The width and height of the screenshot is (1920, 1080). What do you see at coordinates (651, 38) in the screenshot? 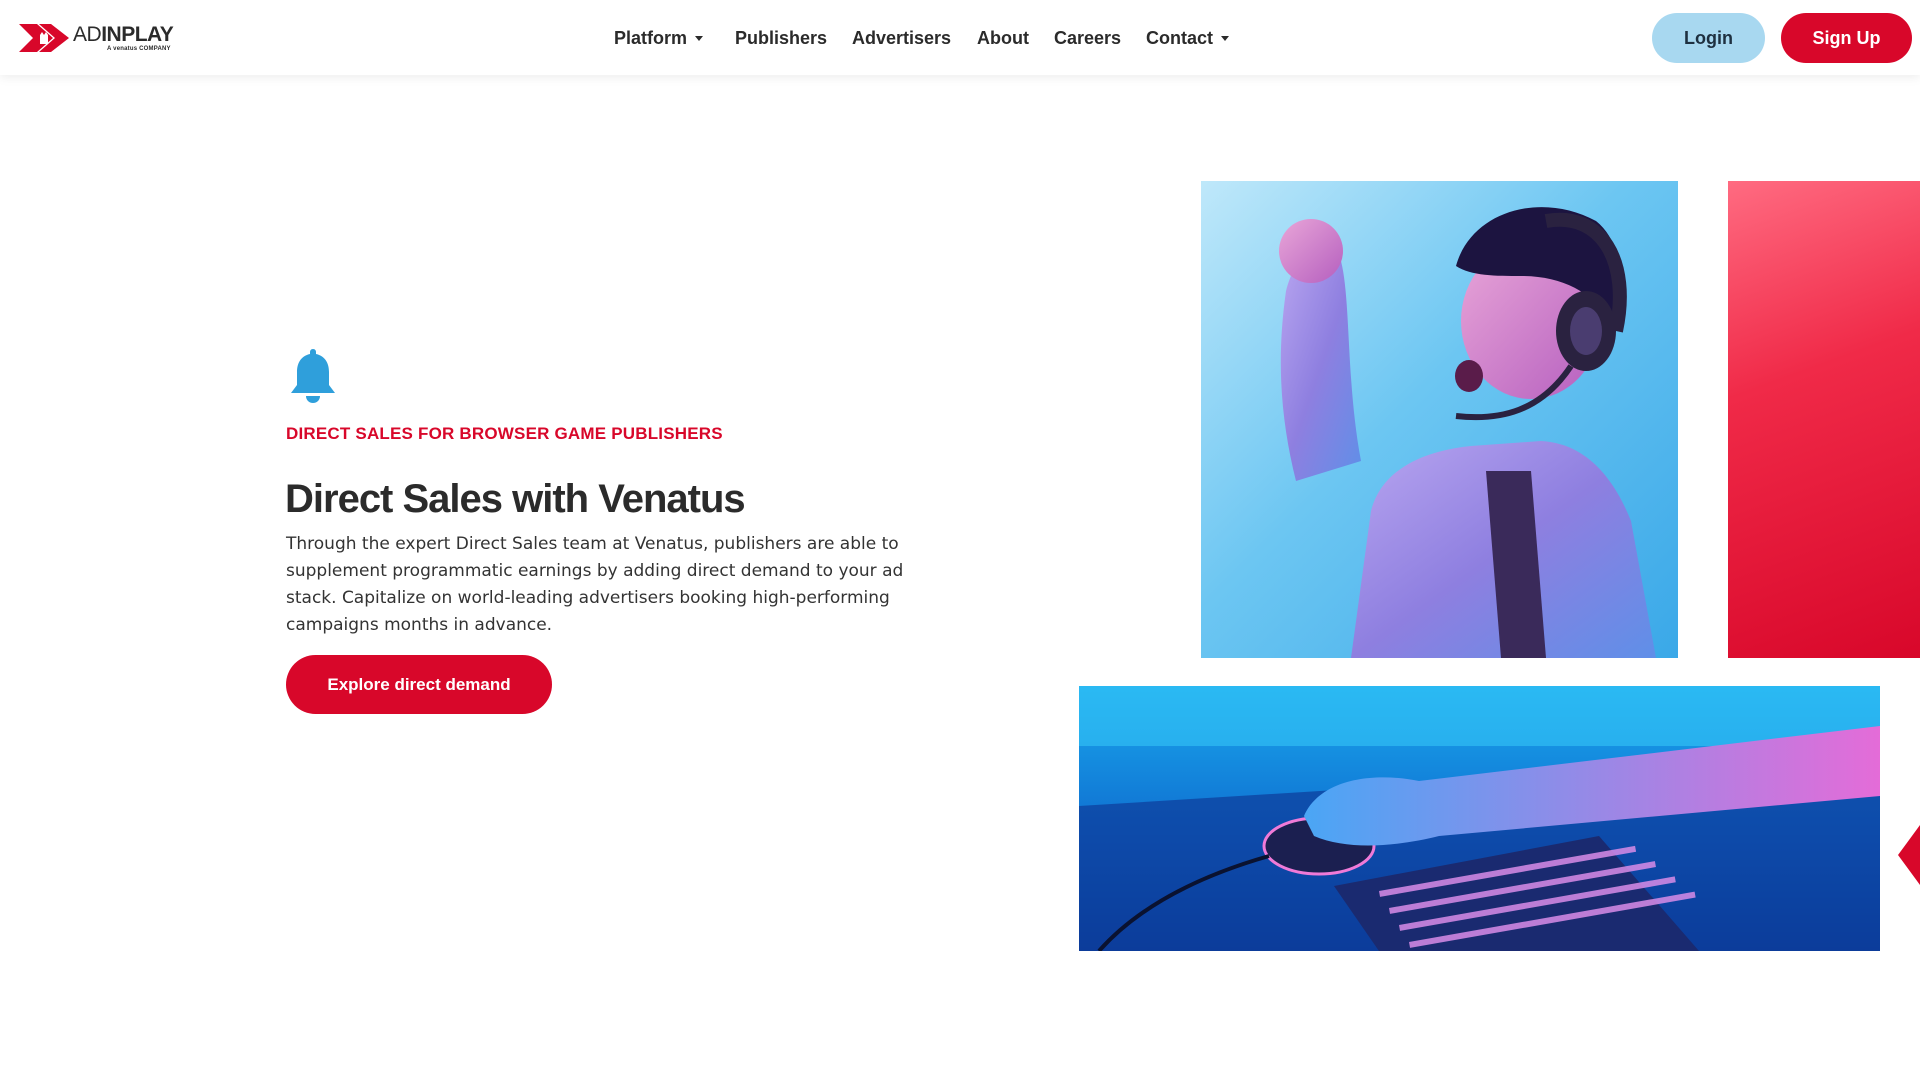
I see `nav-item-label: Platform` at bounding box center [651, 38].